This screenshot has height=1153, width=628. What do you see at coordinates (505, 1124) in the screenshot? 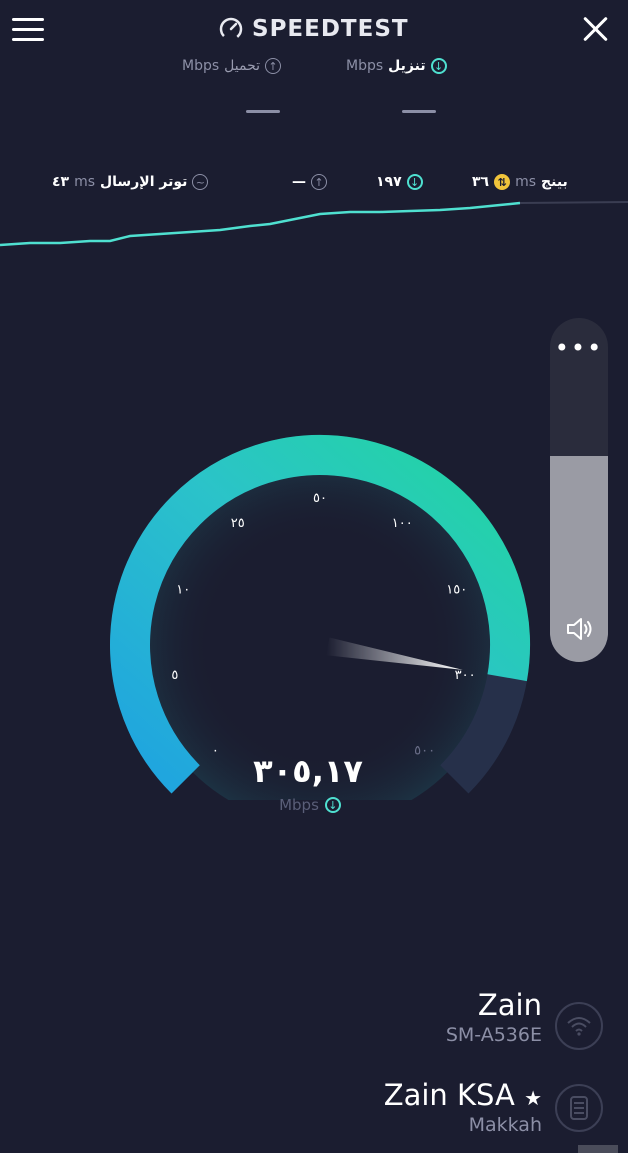
I see `server-location: Makkah` at bounding box center [505, 1124].